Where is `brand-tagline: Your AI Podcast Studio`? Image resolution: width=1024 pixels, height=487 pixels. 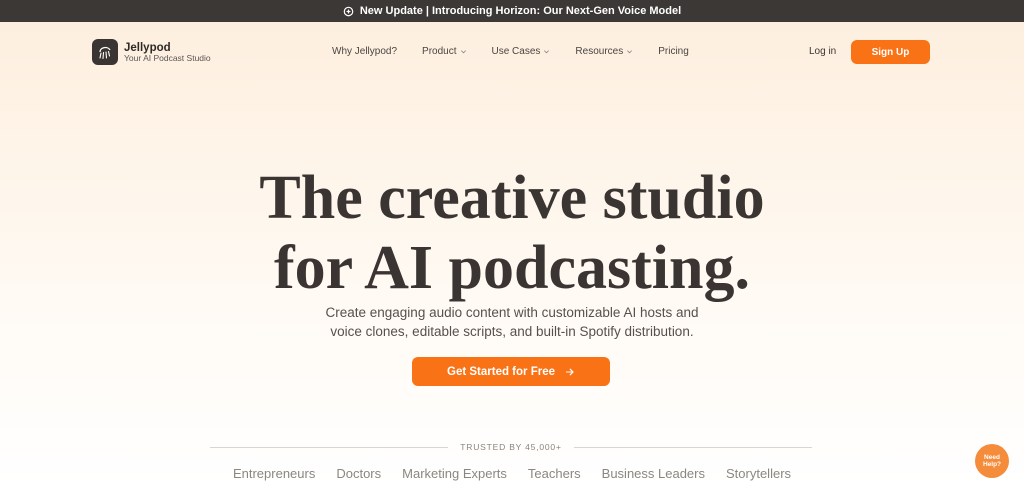
brand-tagline: Your AI Podcast Studio is located at coordinates (167, 57).